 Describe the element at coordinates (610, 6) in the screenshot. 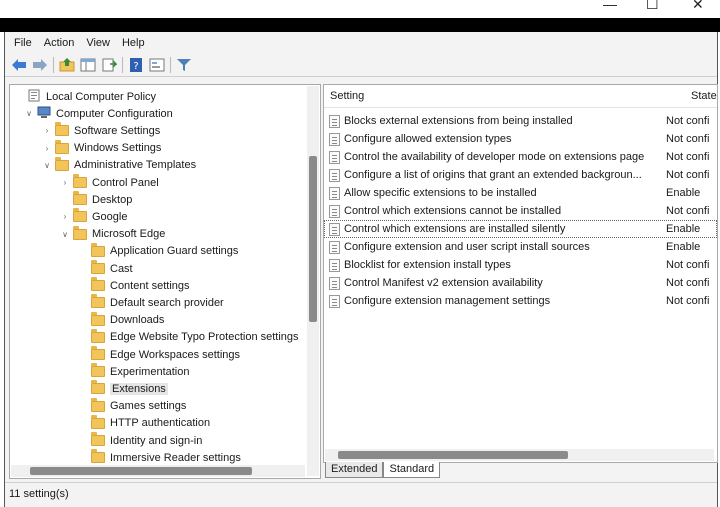

I see `minimize-button: —` at that location.